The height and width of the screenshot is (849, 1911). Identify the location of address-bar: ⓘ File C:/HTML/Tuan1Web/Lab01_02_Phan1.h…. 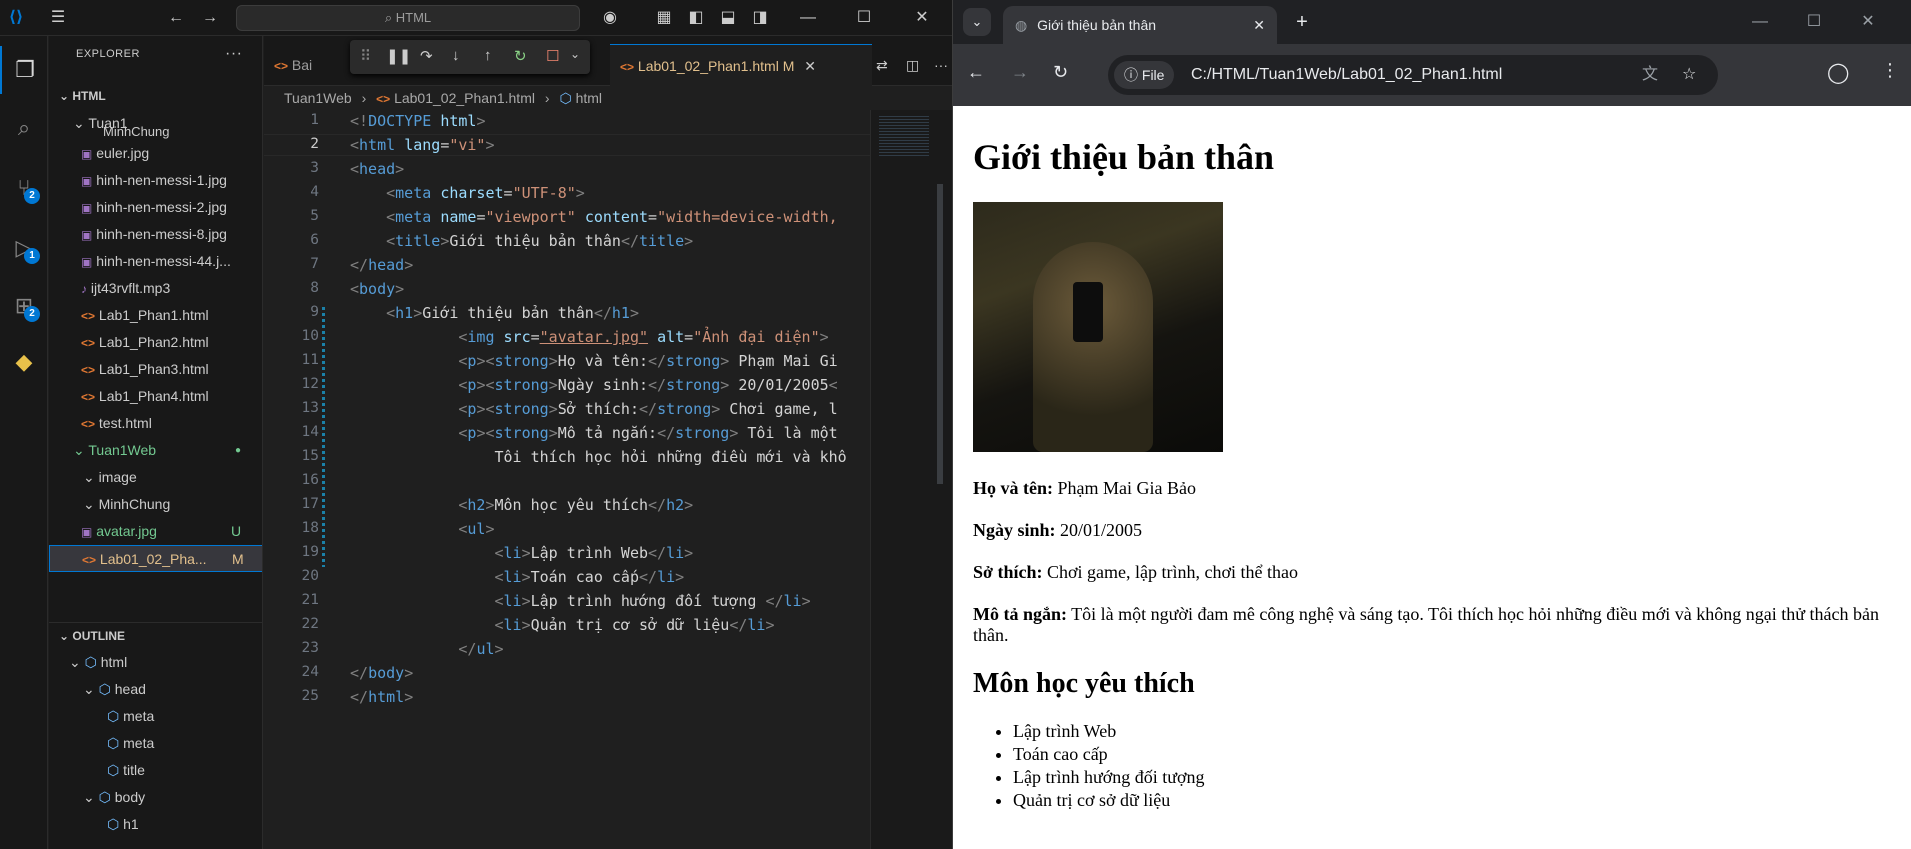
(1413, 75).